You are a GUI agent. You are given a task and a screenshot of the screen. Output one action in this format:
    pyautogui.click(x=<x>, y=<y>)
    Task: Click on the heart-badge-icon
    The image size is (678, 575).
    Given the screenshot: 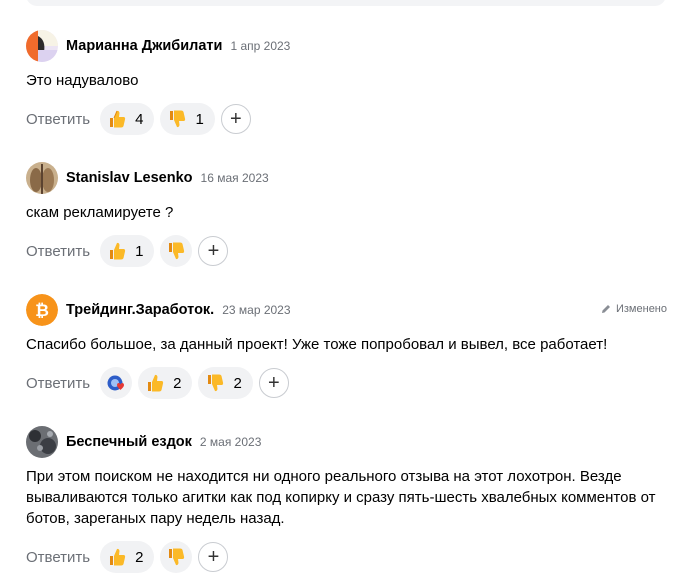 What is the action you would take?
    pyautogui.click(x=116, y=383)
    